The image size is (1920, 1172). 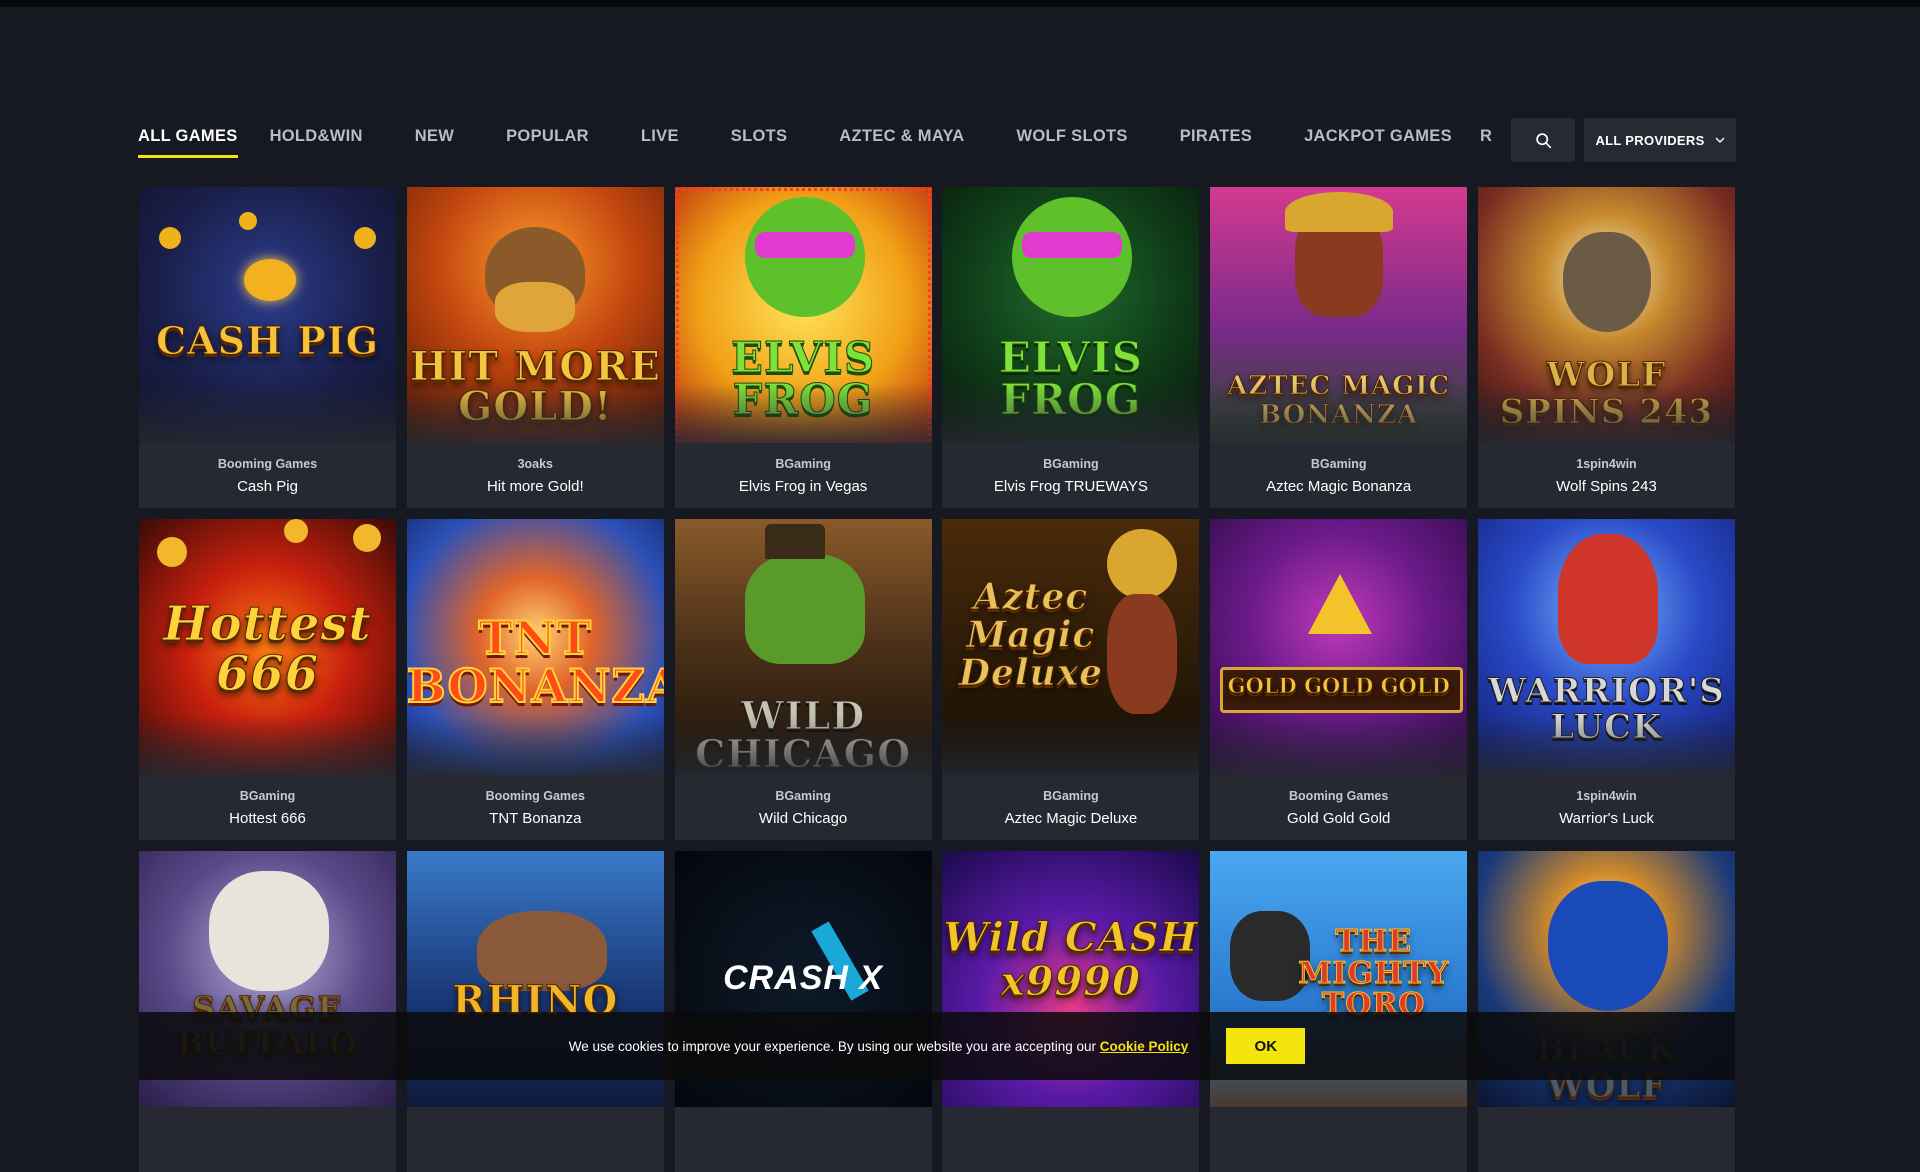 I want to click on providers-dropdown: ALL PROVIDERS, so click(x=1660, y=140).